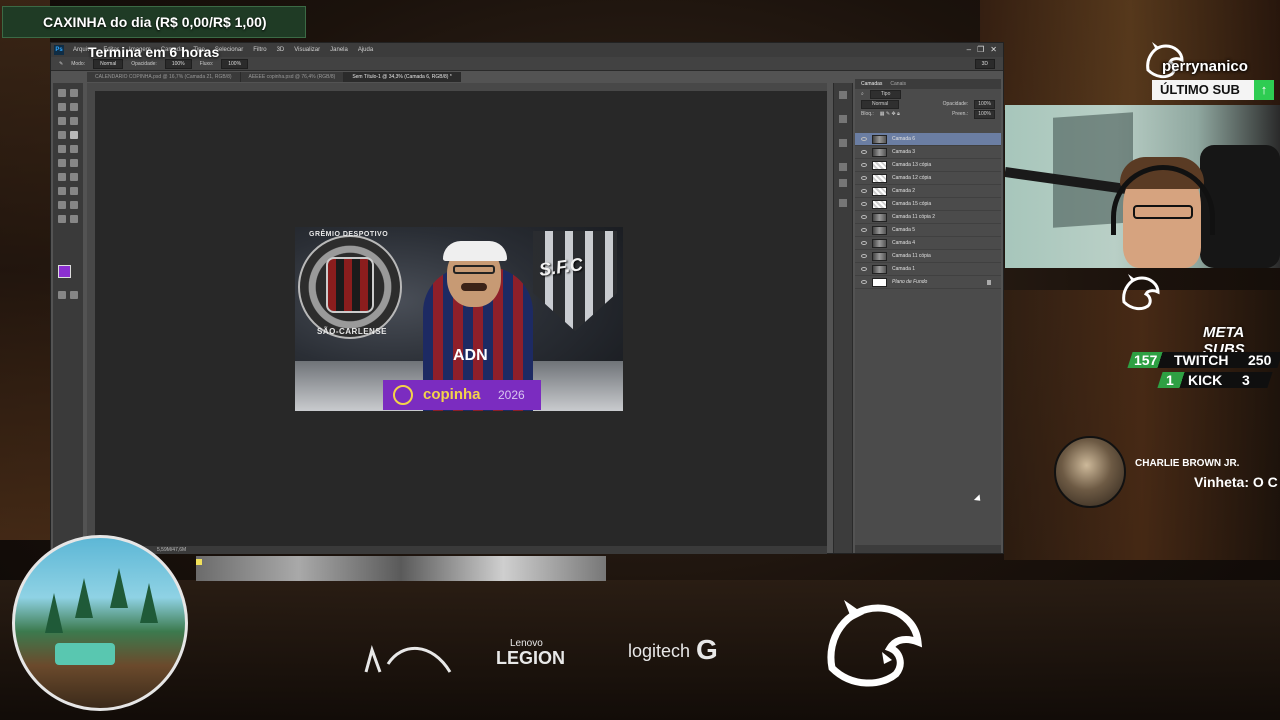 The width and height of the screenshot is (1280, 720). What do you see at coordinates (108, 63) in the screenshot?
I see `mode-select: Normal` at bounding box center [108, 63].